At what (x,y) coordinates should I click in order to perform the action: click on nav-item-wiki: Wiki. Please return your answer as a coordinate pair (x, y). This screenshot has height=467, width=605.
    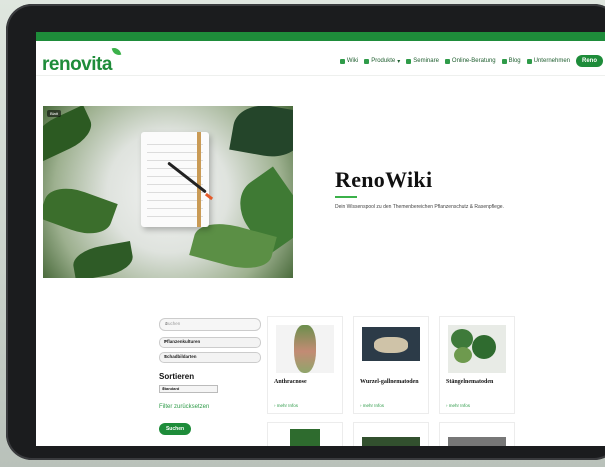
    Looking at the image, I should click on (349, 61).